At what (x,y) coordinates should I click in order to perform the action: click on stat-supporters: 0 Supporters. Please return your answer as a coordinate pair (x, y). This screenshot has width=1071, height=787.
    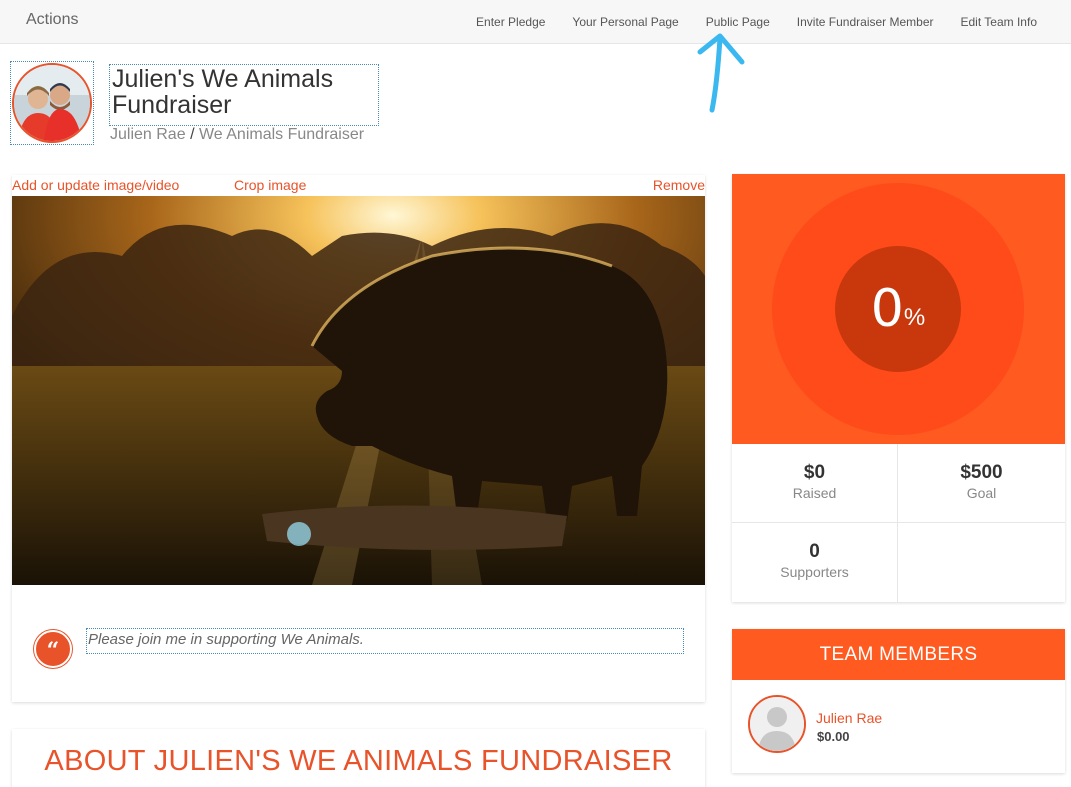
    Looking at the image, I should click on (815, 562).